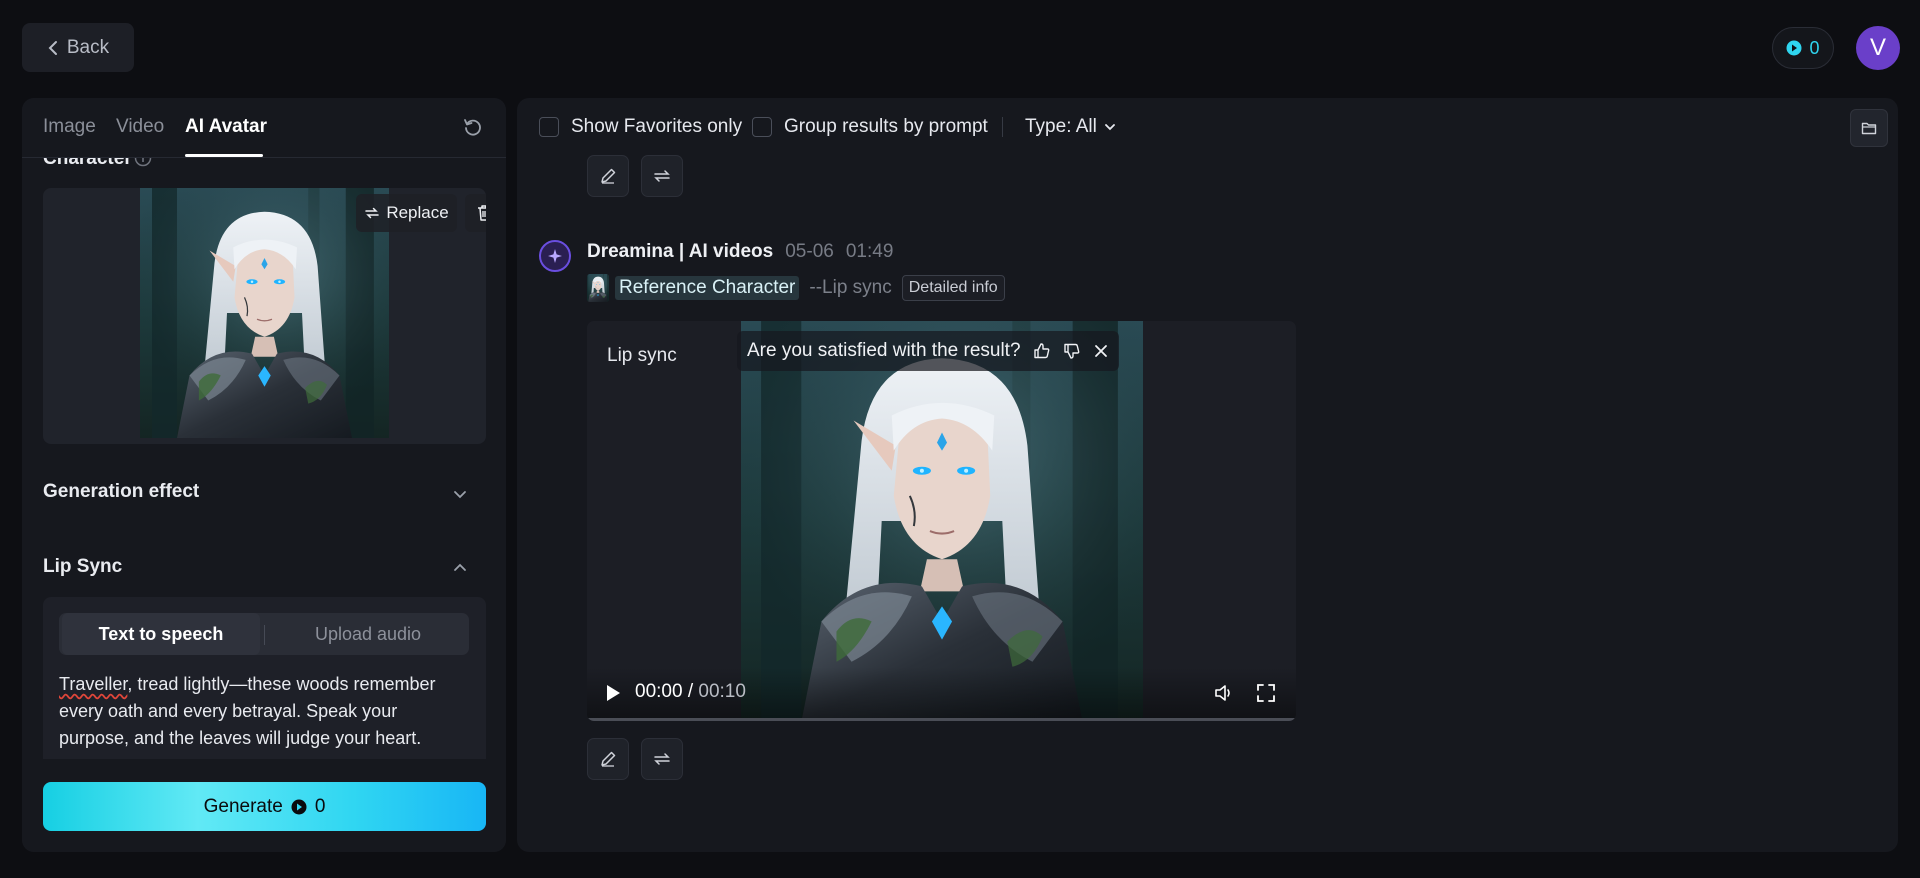 This screenshot has width=1920, height=878. Describe the element at coordinates (460, 567) in the screenshot. I see `chevron-up-icon` at that location.